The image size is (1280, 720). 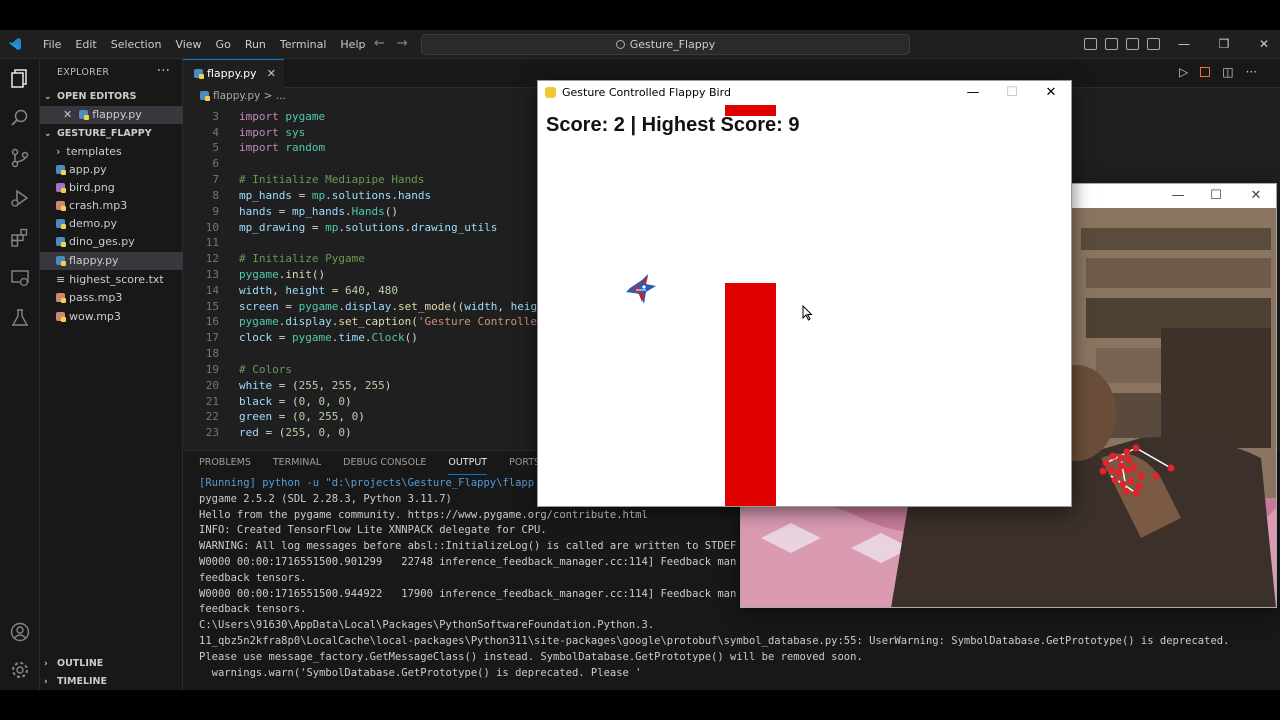 I want to click on file-crash-mp3: crash.mp3, so click(x=111, y=206).